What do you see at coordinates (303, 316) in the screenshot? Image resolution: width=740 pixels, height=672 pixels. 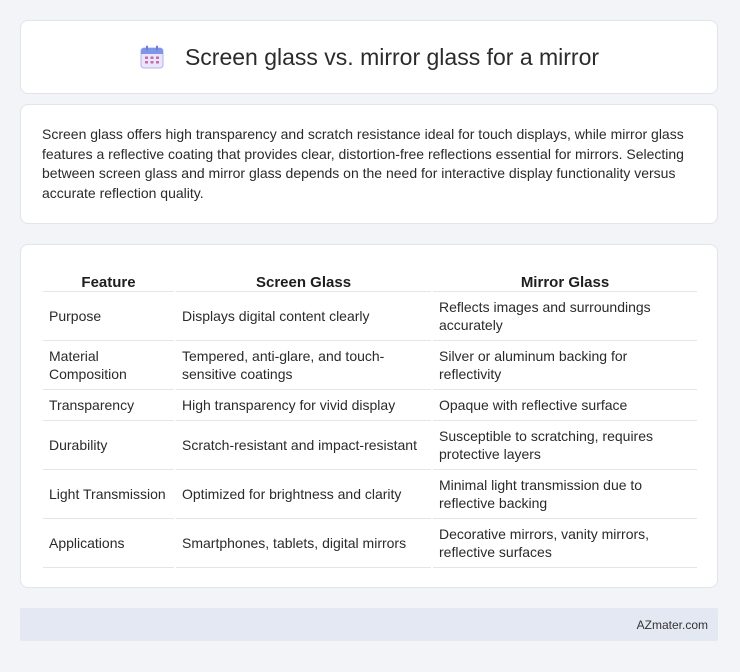 I see `row-screen-glass: Displays digital content clearly` at bounding box center [303, 316].